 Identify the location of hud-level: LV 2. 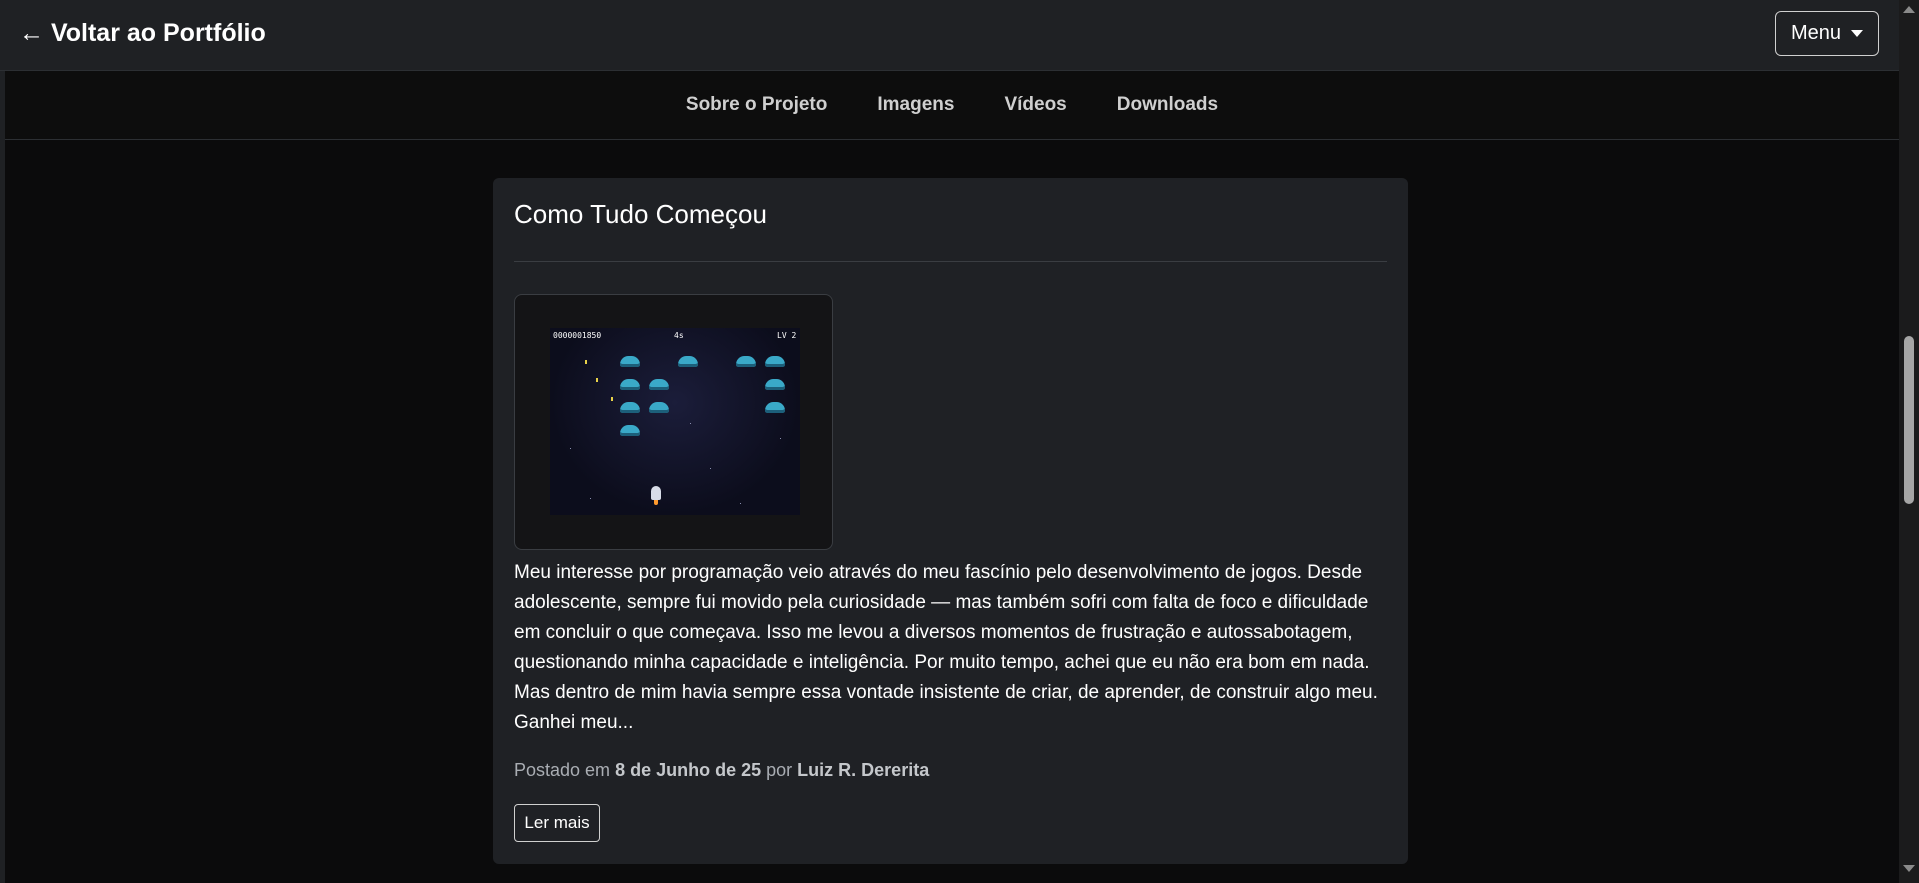
(787, 335).